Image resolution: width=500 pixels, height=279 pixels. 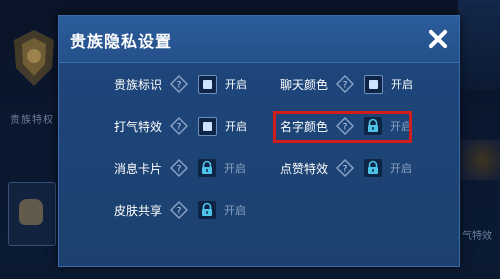 I want to click on setting-row: 聊天颜色? 开启, so click(x=344, y=84).